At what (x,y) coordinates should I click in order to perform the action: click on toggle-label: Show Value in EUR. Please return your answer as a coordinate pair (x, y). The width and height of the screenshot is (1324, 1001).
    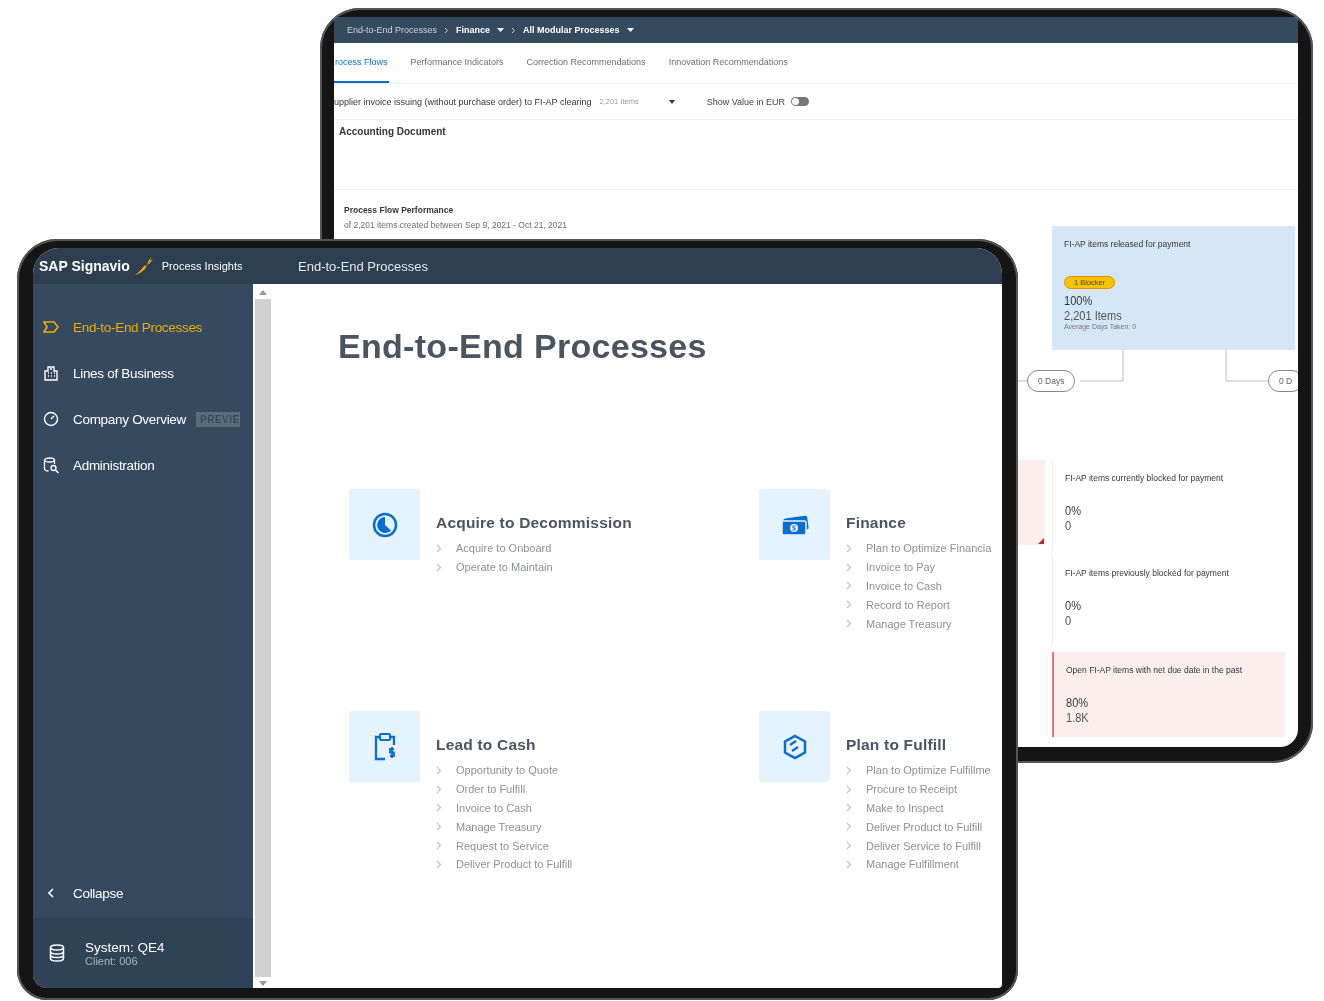
    Looking at the image, I should click on (746, 101).